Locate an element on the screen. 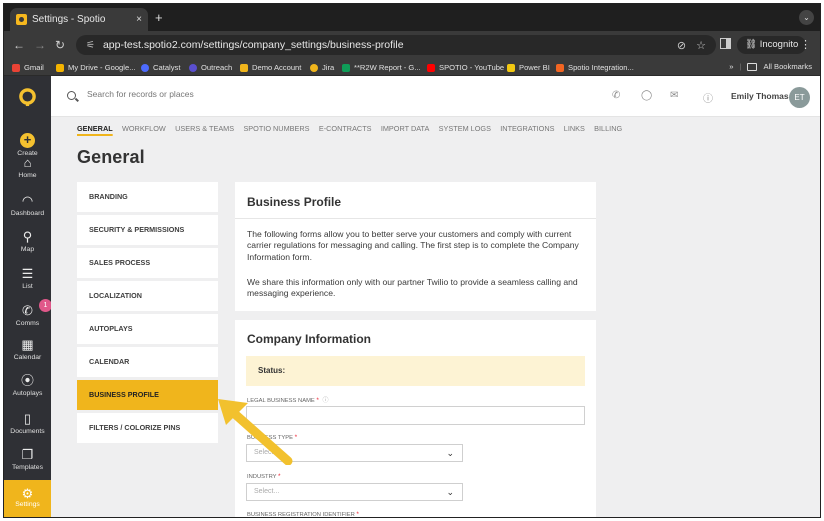 Image resolution: width=824 pixels, height=521 pixels. tab-e-contracts: E-CONTRACTS is located at coordinates (345, 128).